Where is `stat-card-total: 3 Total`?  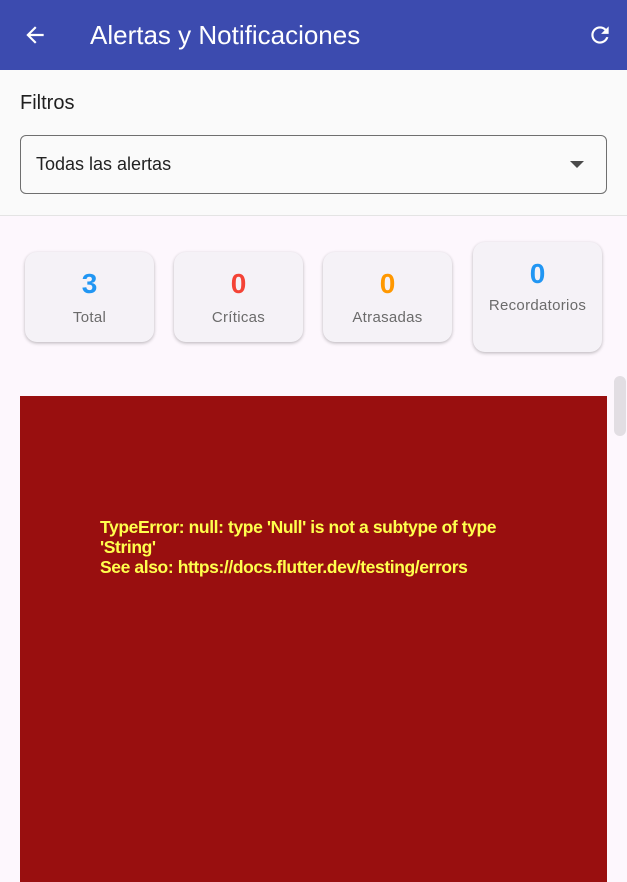
stat-card-total: 3 Total is located at coordinates (89, 297).